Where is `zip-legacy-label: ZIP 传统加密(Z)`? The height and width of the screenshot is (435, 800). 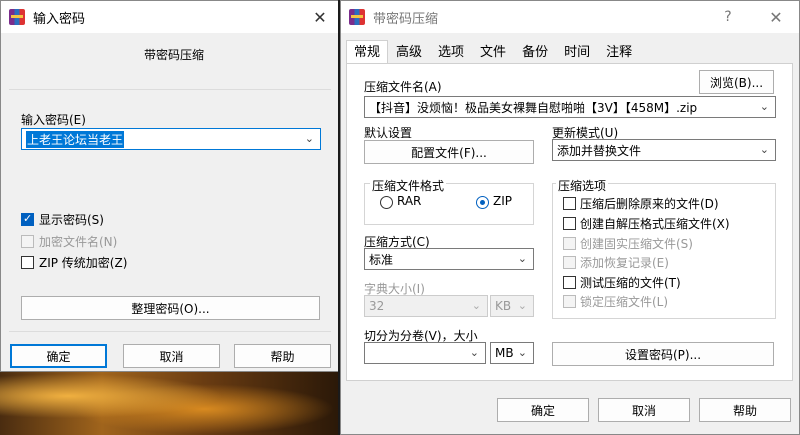
zip-legacy-label: ZIP 传统加密(Z) is located at coordinates (83, 262).